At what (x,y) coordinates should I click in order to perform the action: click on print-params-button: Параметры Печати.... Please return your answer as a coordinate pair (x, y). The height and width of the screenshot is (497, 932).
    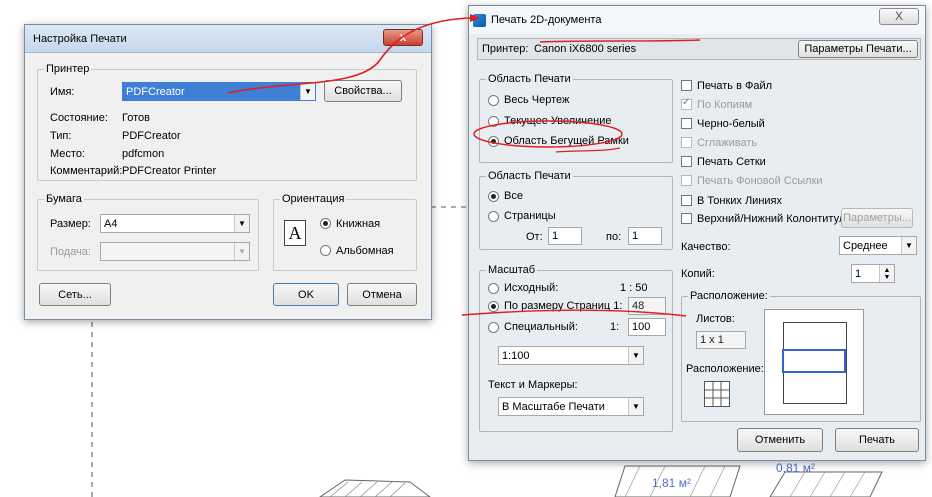
    Looking at the image, I should click on (858, 49).